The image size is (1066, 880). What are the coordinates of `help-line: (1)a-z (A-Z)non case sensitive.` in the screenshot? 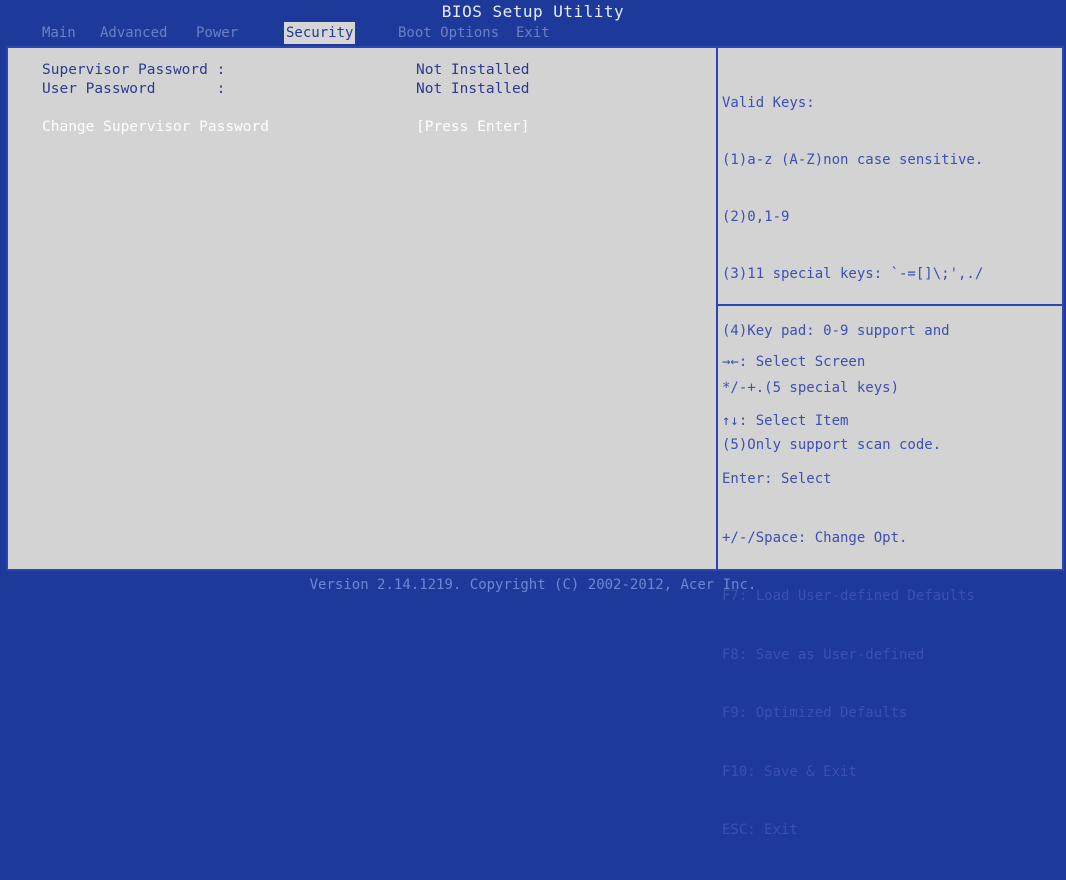 It's located at (853, 160).